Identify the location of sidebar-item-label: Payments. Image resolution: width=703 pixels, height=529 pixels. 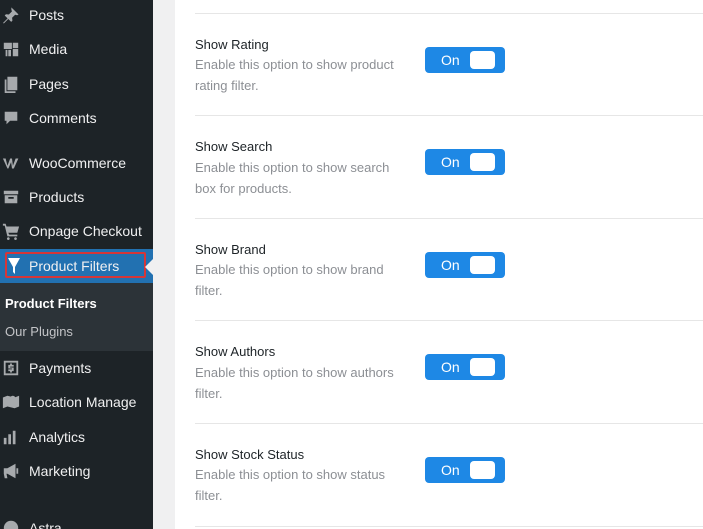
(60, 368).